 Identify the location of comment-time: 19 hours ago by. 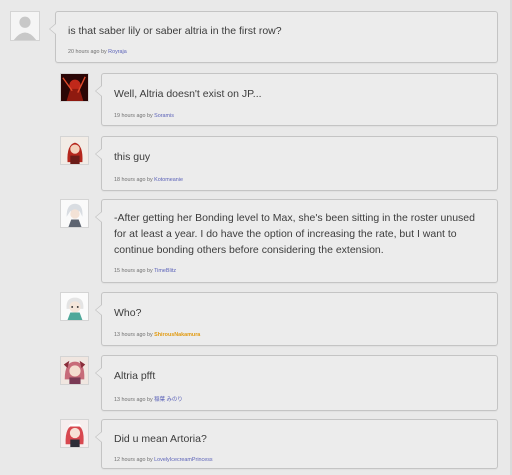
(133, 116).